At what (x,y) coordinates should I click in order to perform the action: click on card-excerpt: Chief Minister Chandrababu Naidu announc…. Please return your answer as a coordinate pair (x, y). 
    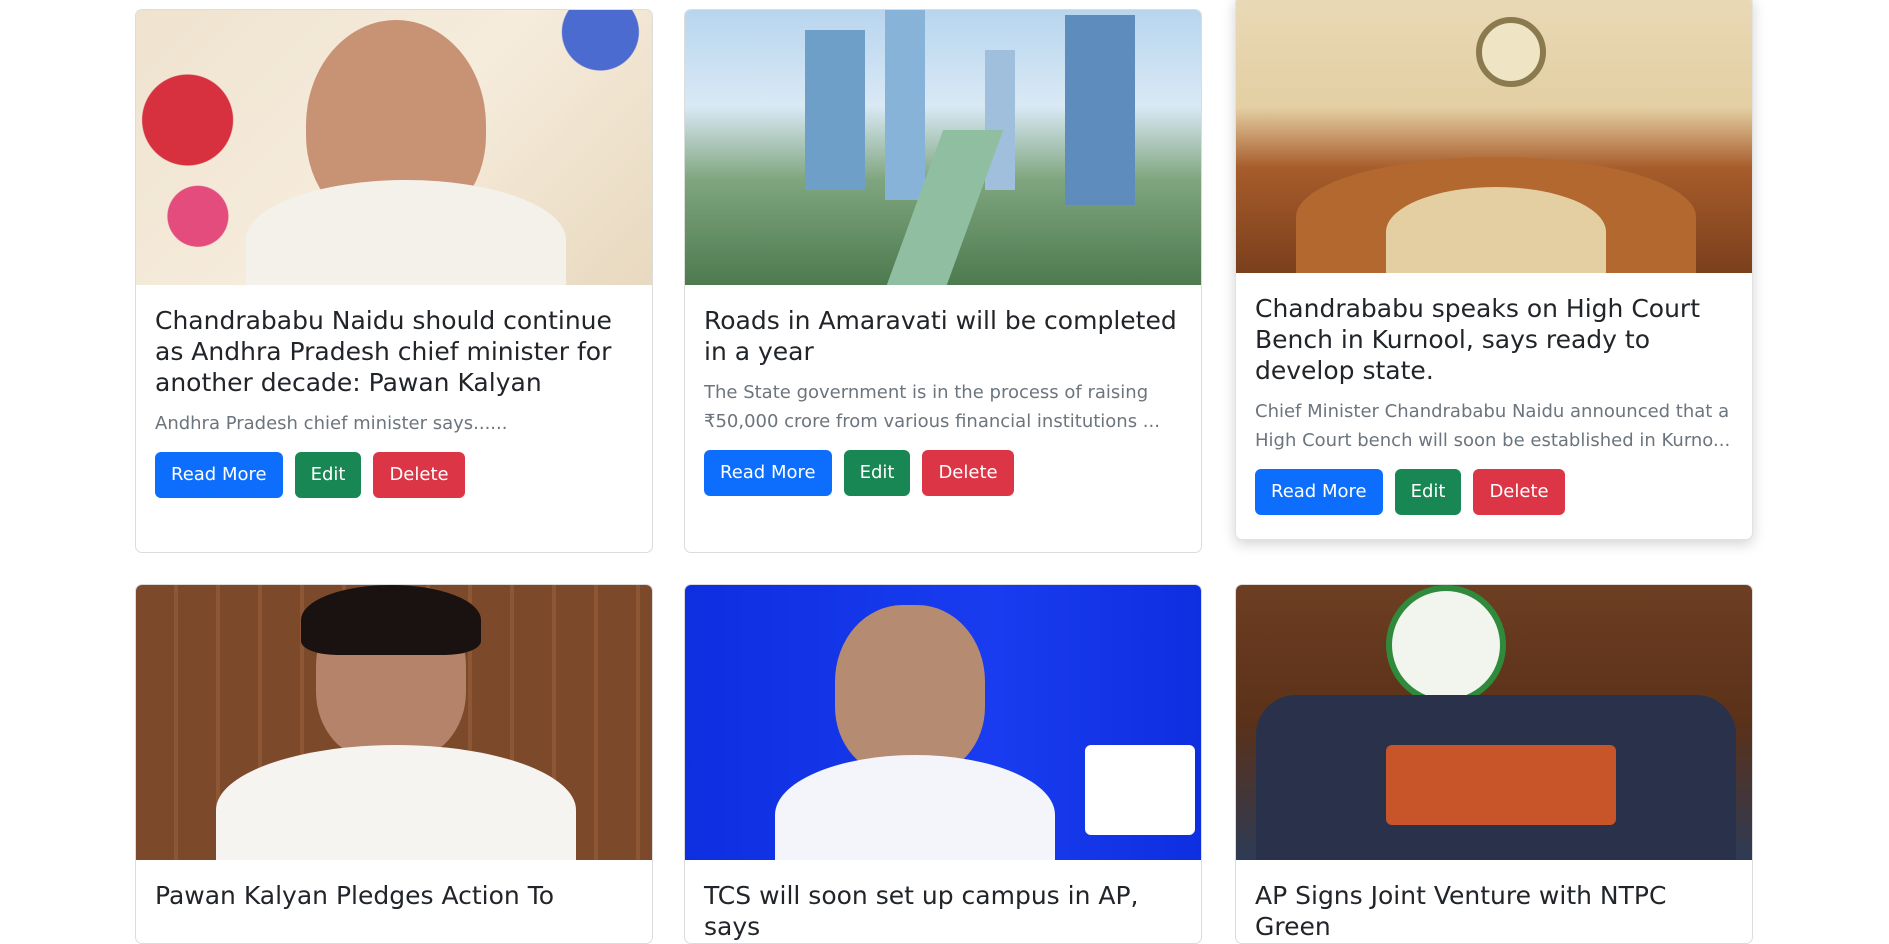
    Looking at the image, I should click on (1493, 426).